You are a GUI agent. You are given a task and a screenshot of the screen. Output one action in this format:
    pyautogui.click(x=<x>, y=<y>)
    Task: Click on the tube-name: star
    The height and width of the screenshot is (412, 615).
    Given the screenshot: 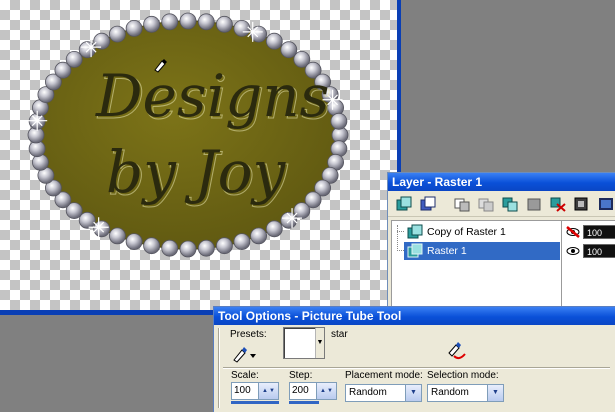 What is the action you would take?
    pyautogui.click(x=339, y=334)
    